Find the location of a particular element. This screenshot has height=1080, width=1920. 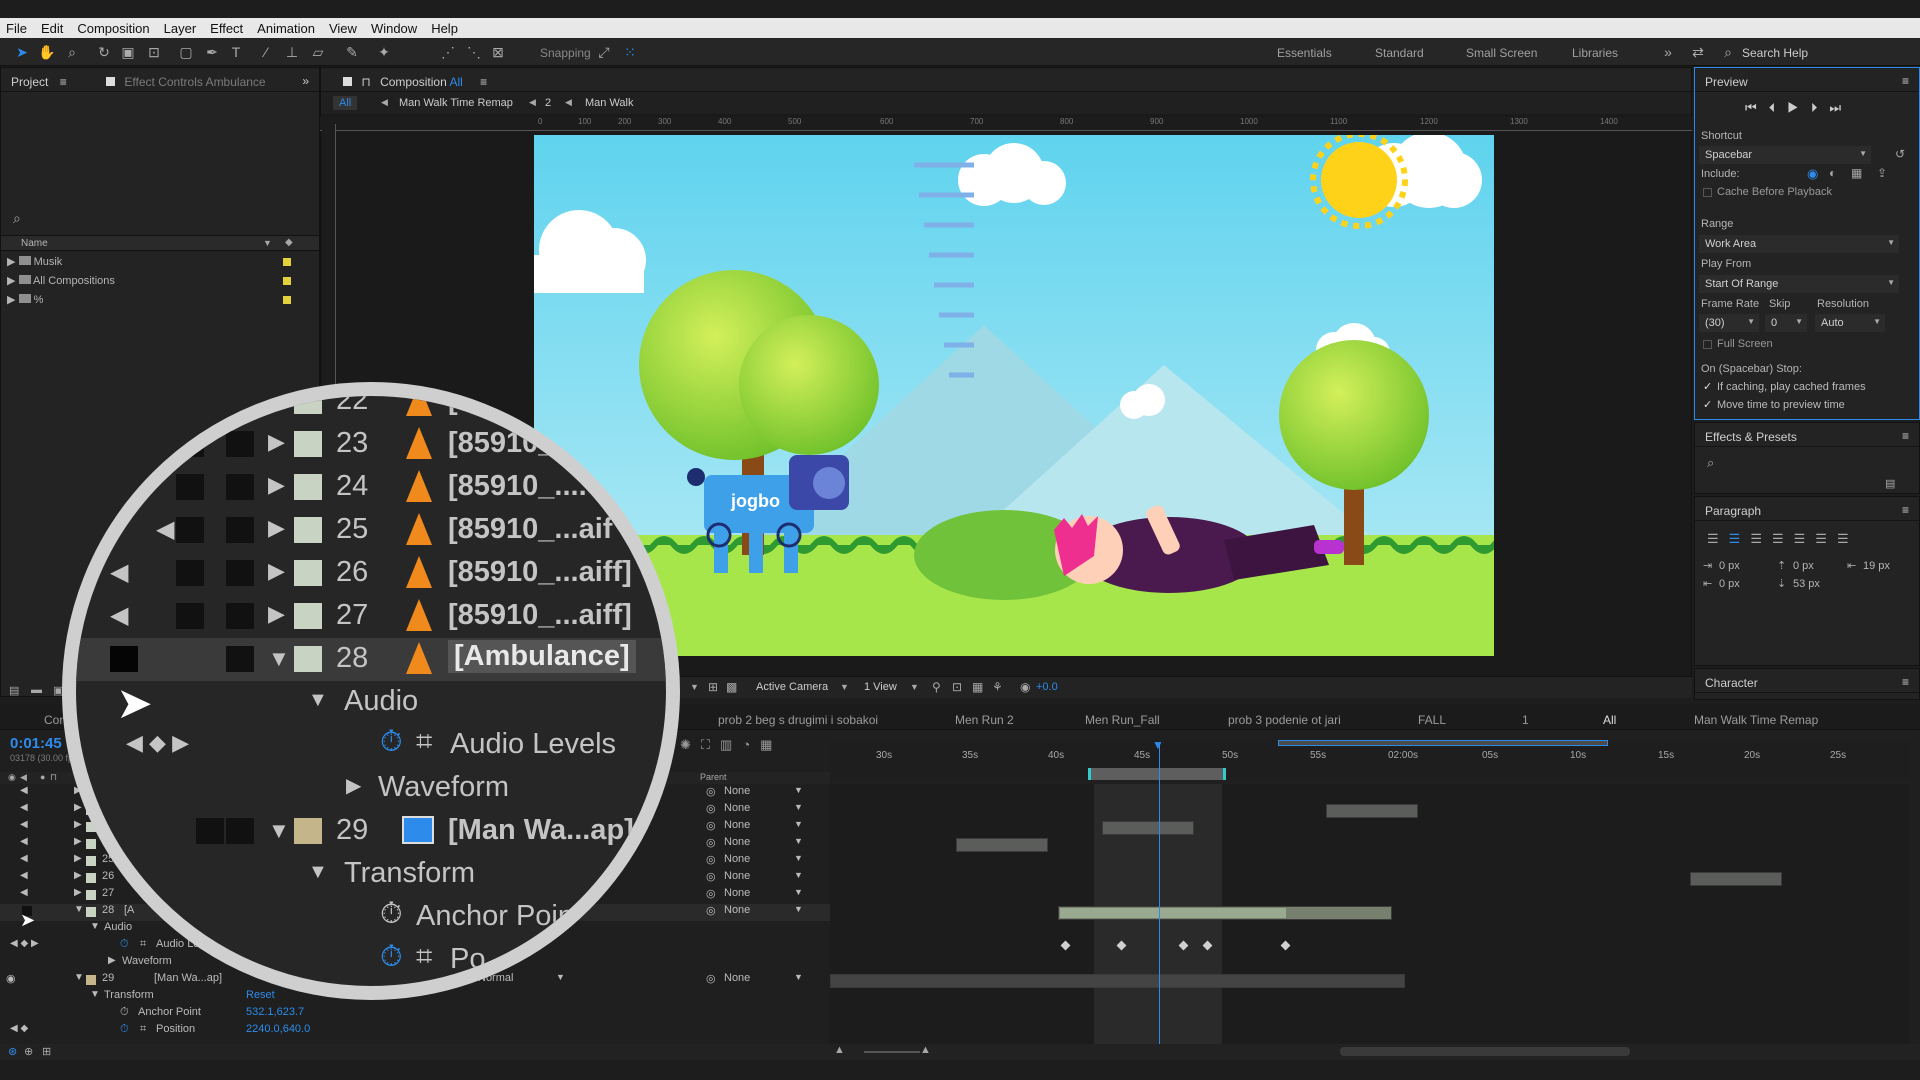

project-item-all-compositions: ▶ All Compositions is located at coordinates (61, 280).